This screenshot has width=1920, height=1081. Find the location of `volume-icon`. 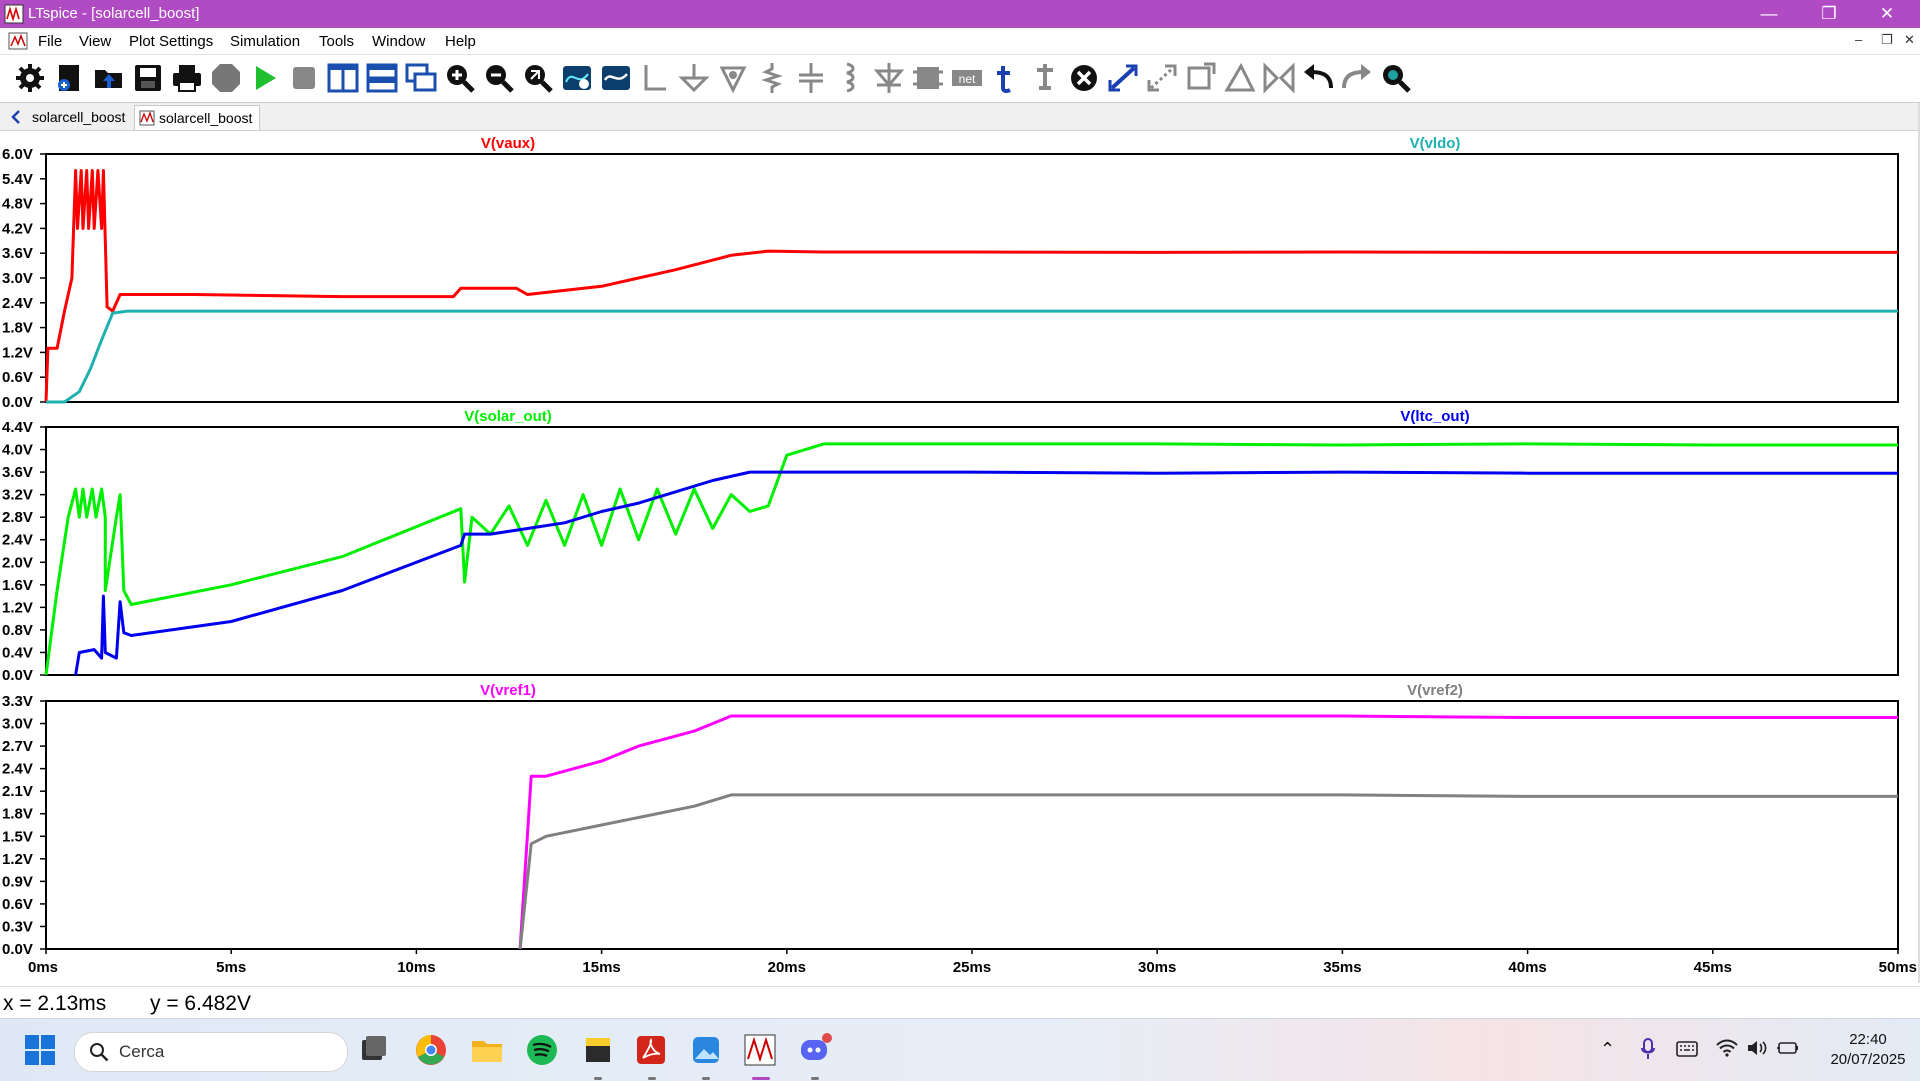

volume-icon is located at coordinates (1757, 1048).